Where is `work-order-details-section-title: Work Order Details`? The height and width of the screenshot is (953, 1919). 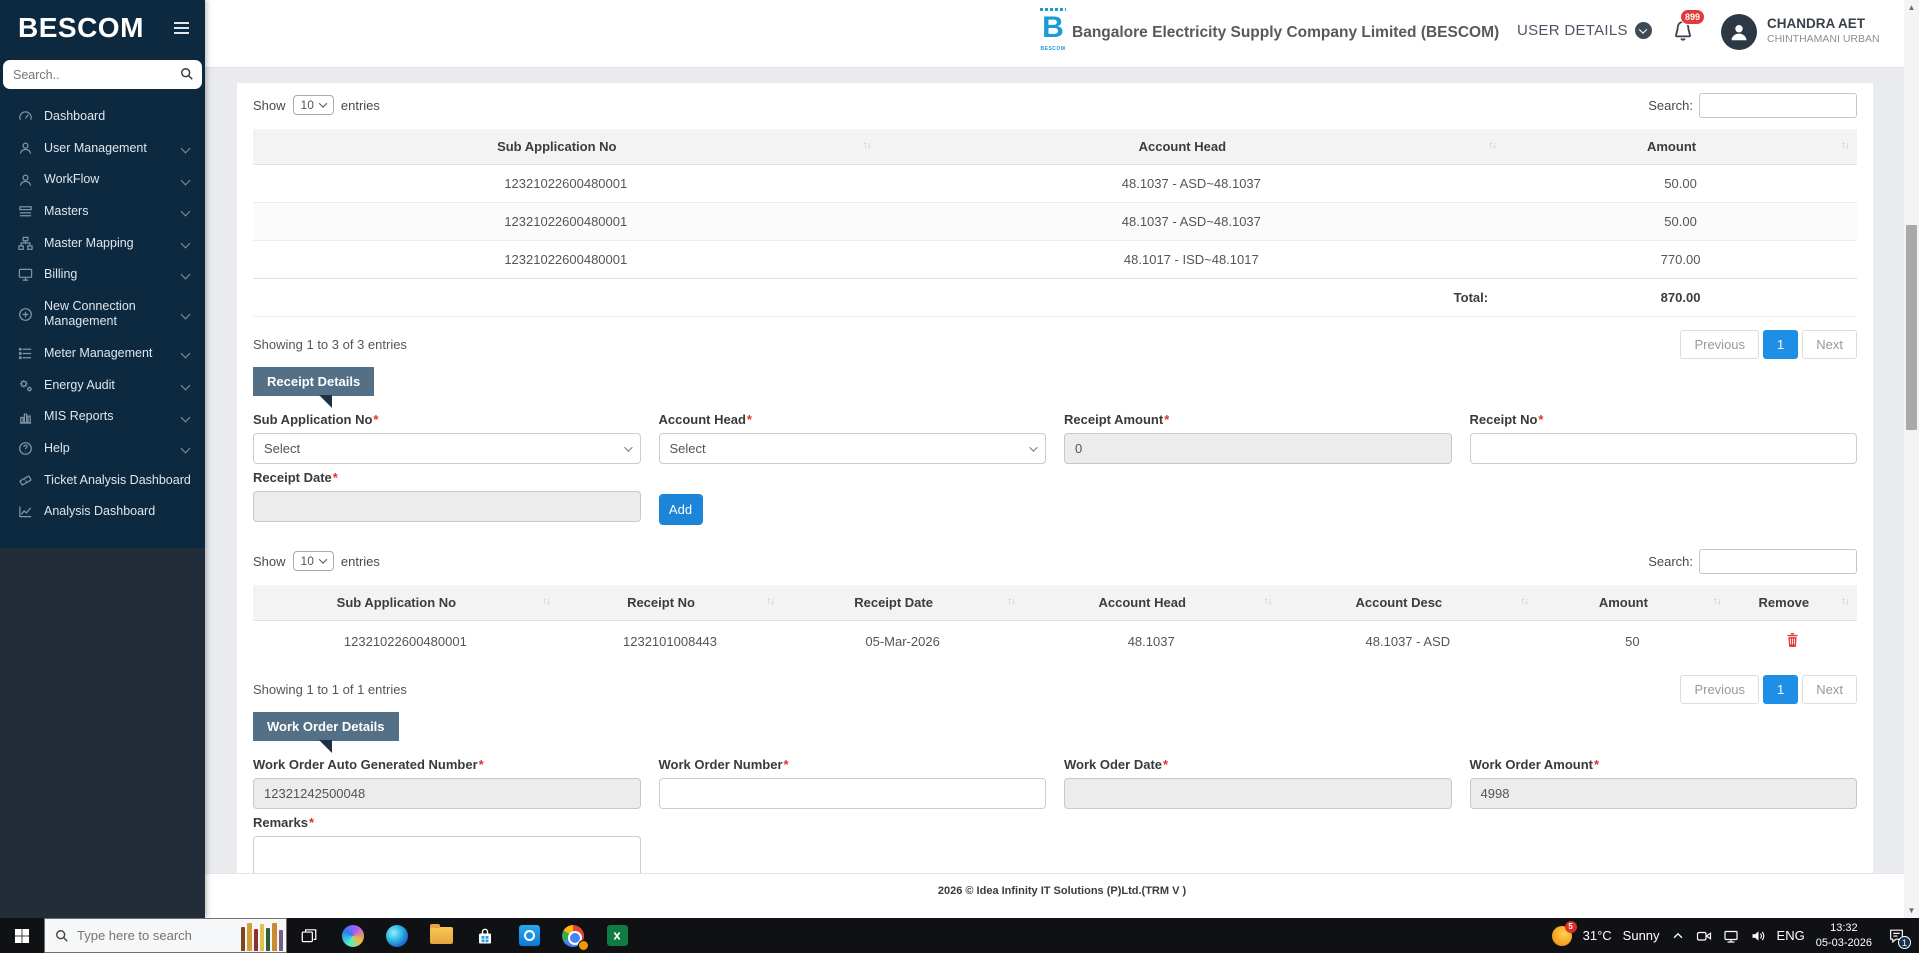
work-order-details-section-title: Work Order Details is located at coordinates (326, 732).